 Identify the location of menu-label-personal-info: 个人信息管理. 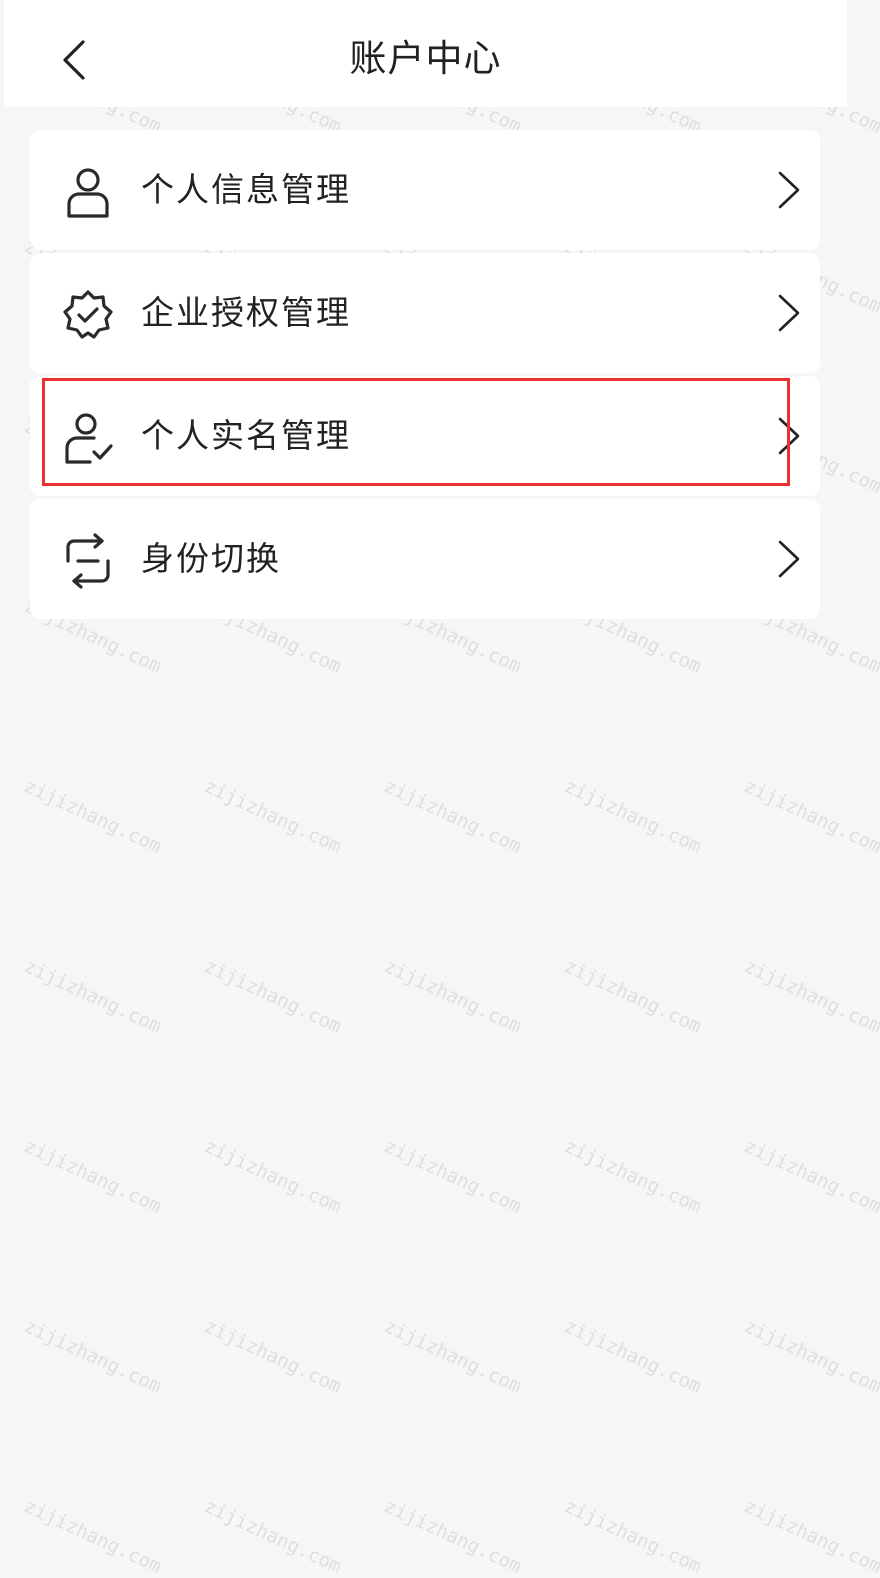
(246, 189).